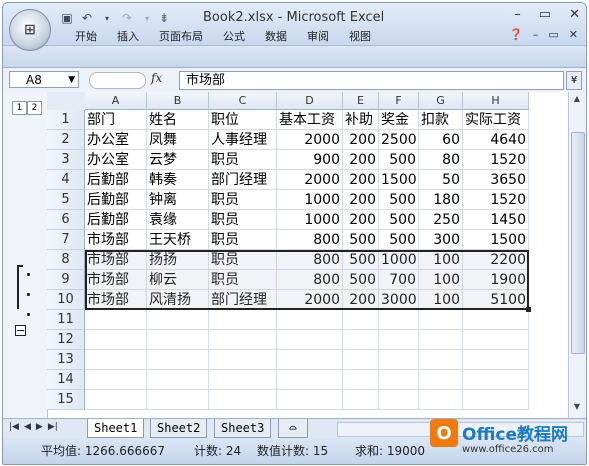 The height and width of the screenshot is (466, 589). What do you see at coordinates (496, 120) in the screenshot?
I see `cell: 实际工资` at bounding box center [496, 120].